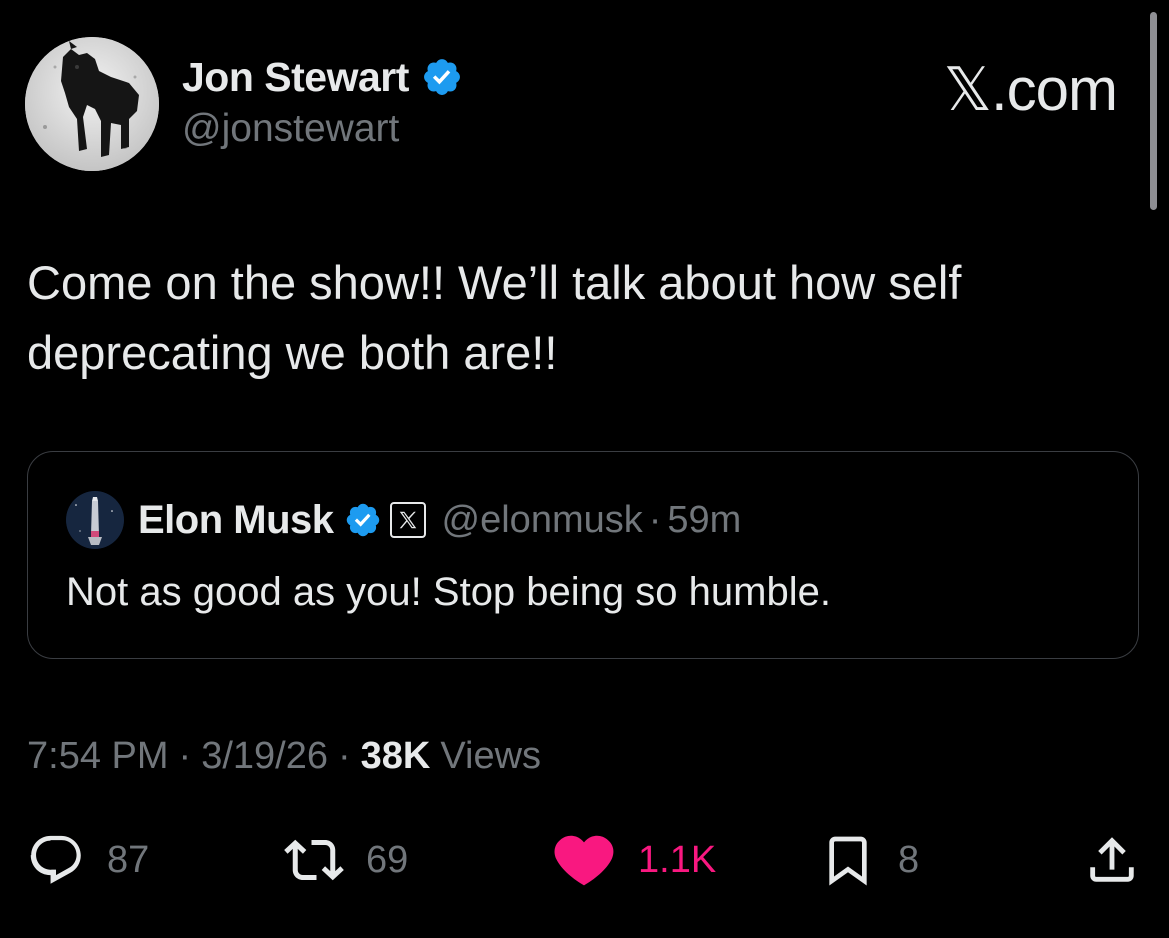 This screenshot has height=938, width=1169. What do you see at coordinates (634, 860) in the screenshot?
I see `like-button: 1.1K` at bounding box center [634, 860].